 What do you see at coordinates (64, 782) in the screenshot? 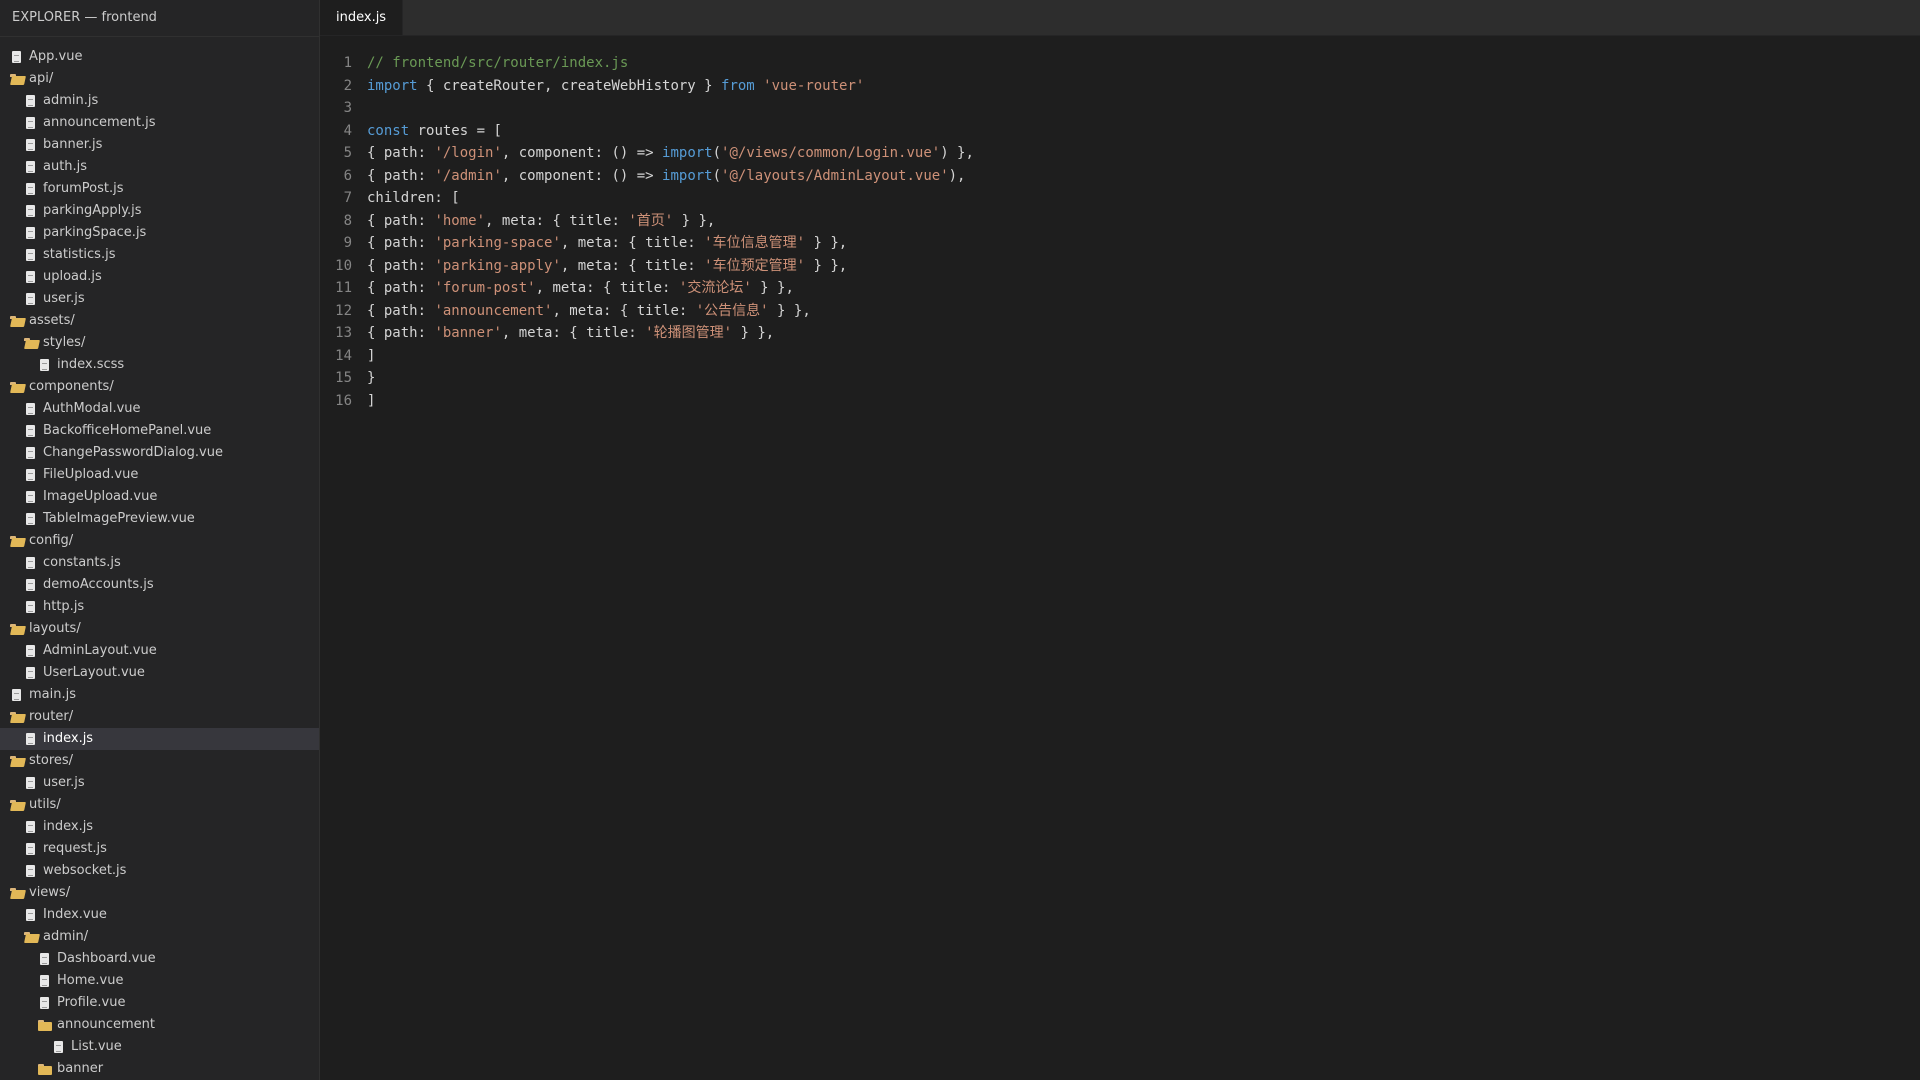
I see `tree-item-label: user.js` at bounding box center [64, 782].